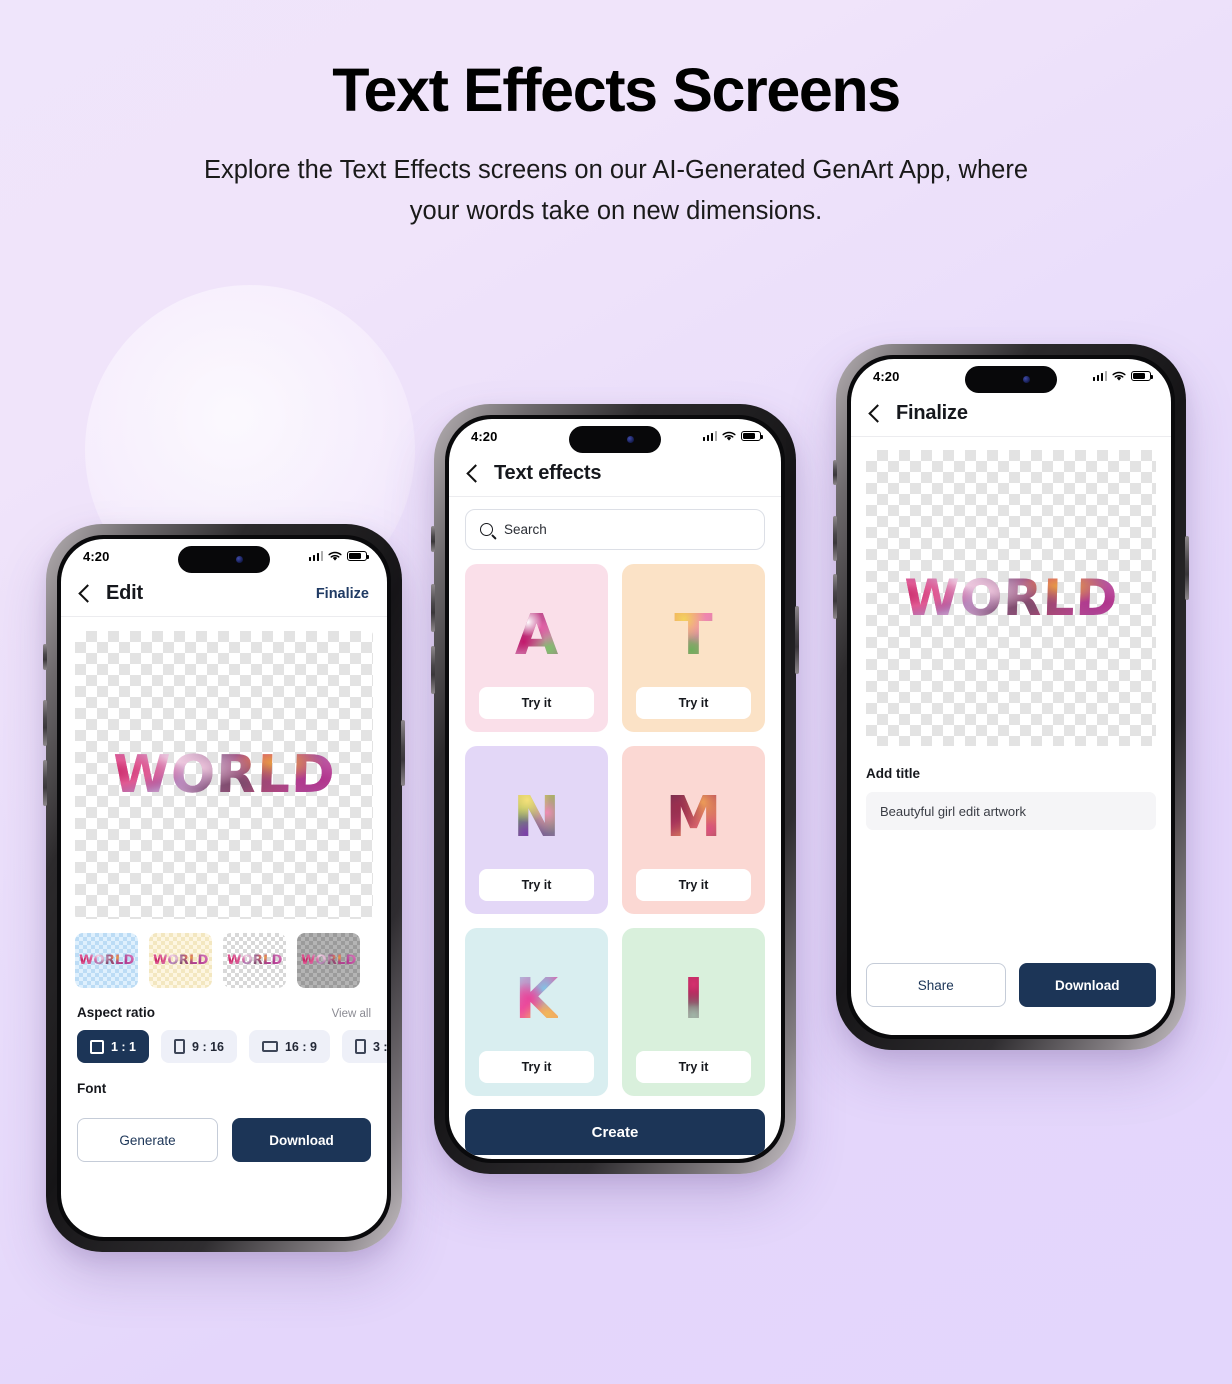 This screenshot has height=1384, width=1232. I want to click on edit-action-bar: Generate Download, so click(224, 1129).